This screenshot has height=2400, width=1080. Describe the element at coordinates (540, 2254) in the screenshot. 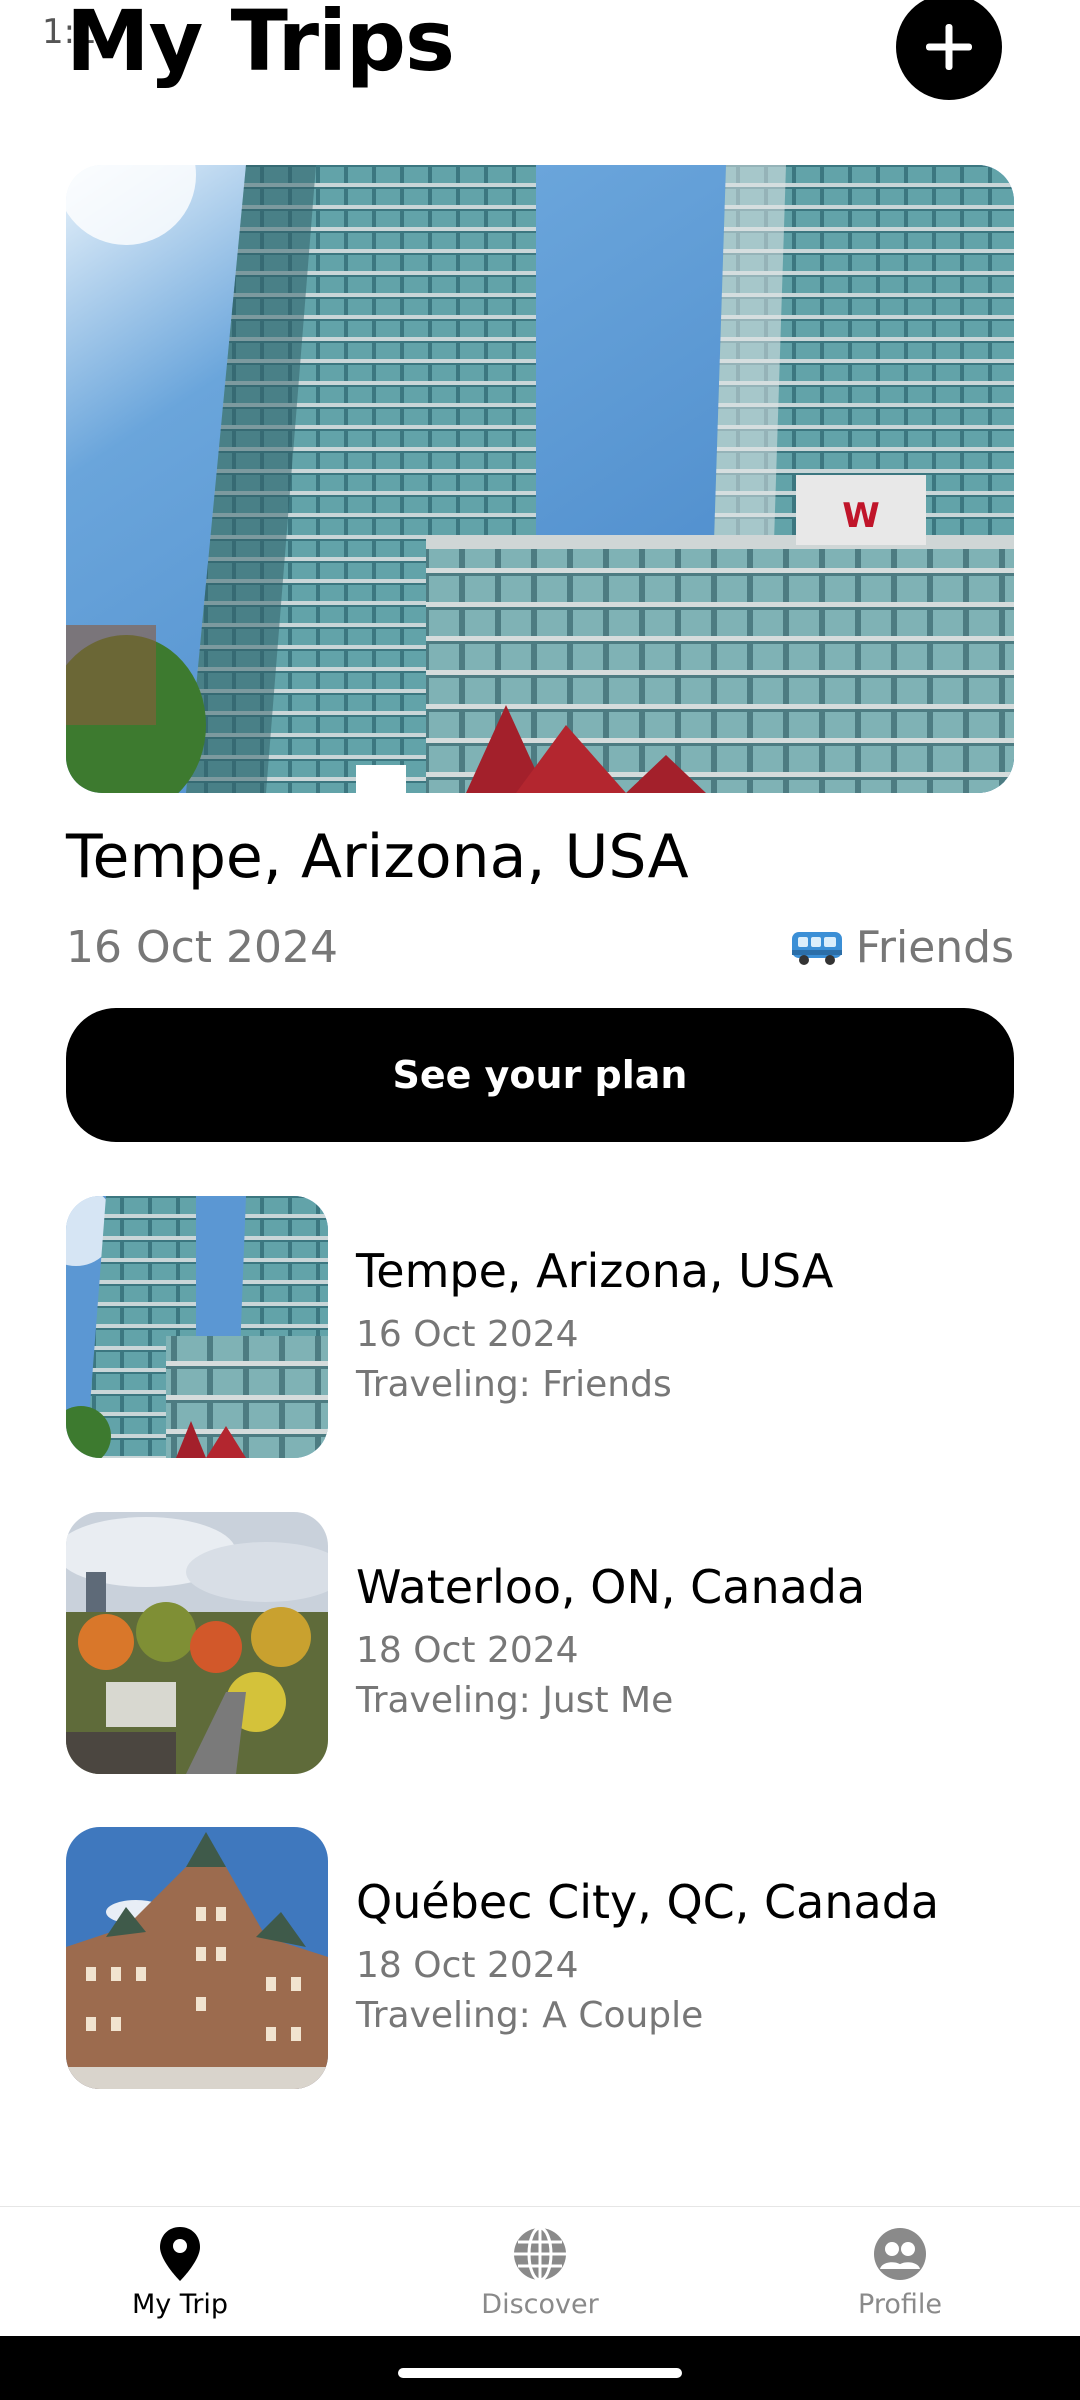

I see `globe-icon` at that location.